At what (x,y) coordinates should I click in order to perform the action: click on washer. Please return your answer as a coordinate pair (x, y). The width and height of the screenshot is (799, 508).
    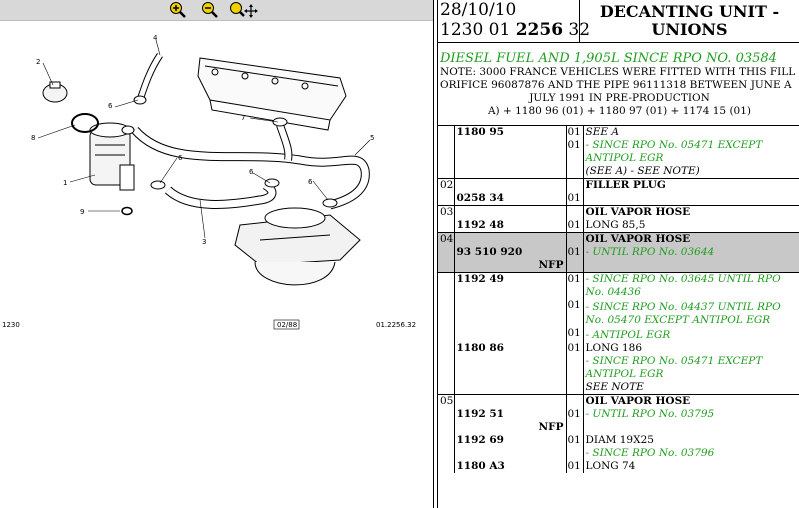
    Looking at the image, I should click on (127, 211).